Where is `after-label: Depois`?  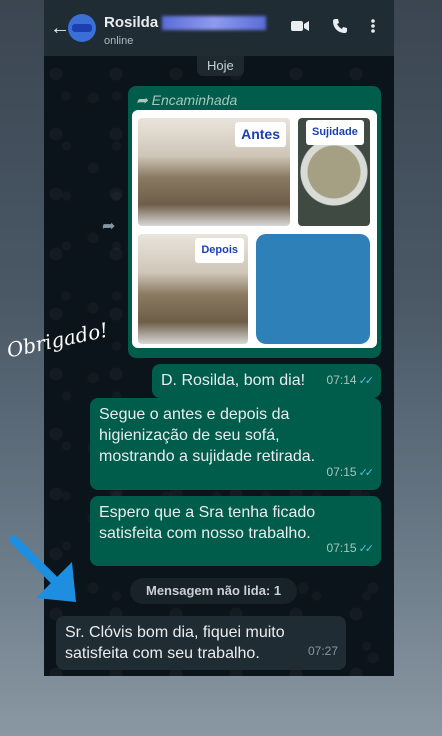
after-label: Depois is located at coordinates (219, 250).